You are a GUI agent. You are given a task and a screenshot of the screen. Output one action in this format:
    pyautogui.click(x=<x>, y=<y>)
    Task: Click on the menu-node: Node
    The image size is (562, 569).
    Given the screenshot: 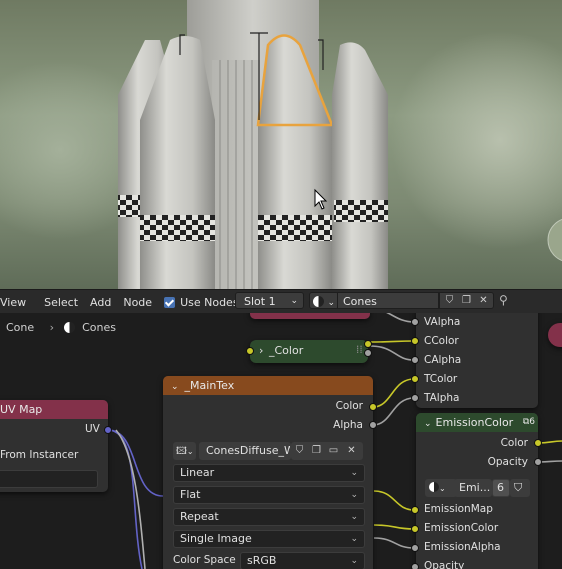 What is the action you would take?
    pyautogui.click(x=137, y=302)
    